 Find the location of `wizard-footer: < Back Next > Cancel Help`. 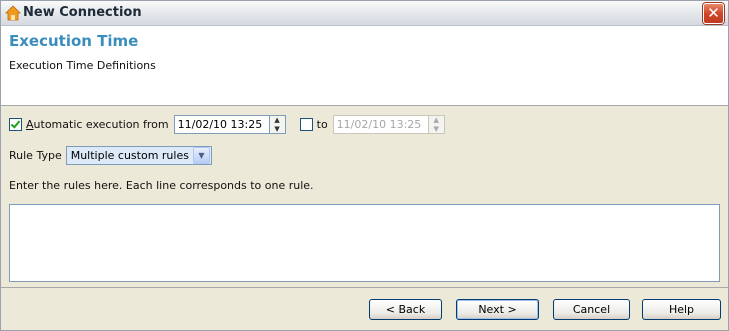

wizard-footer: < Back Next > Cancel Help is located at coordinates (364, 308).